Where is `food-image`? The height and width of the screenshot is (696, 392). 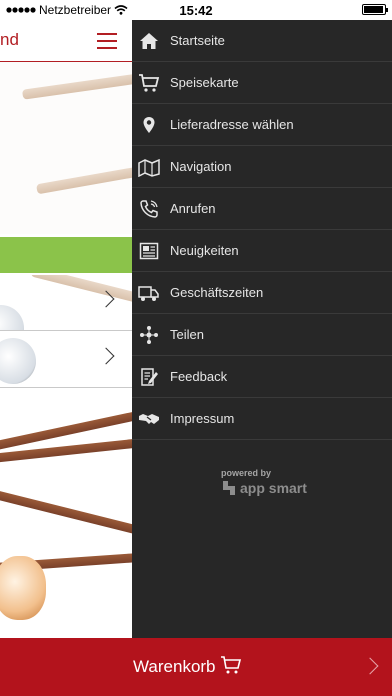 food-image is located at coordinates (66, 513).